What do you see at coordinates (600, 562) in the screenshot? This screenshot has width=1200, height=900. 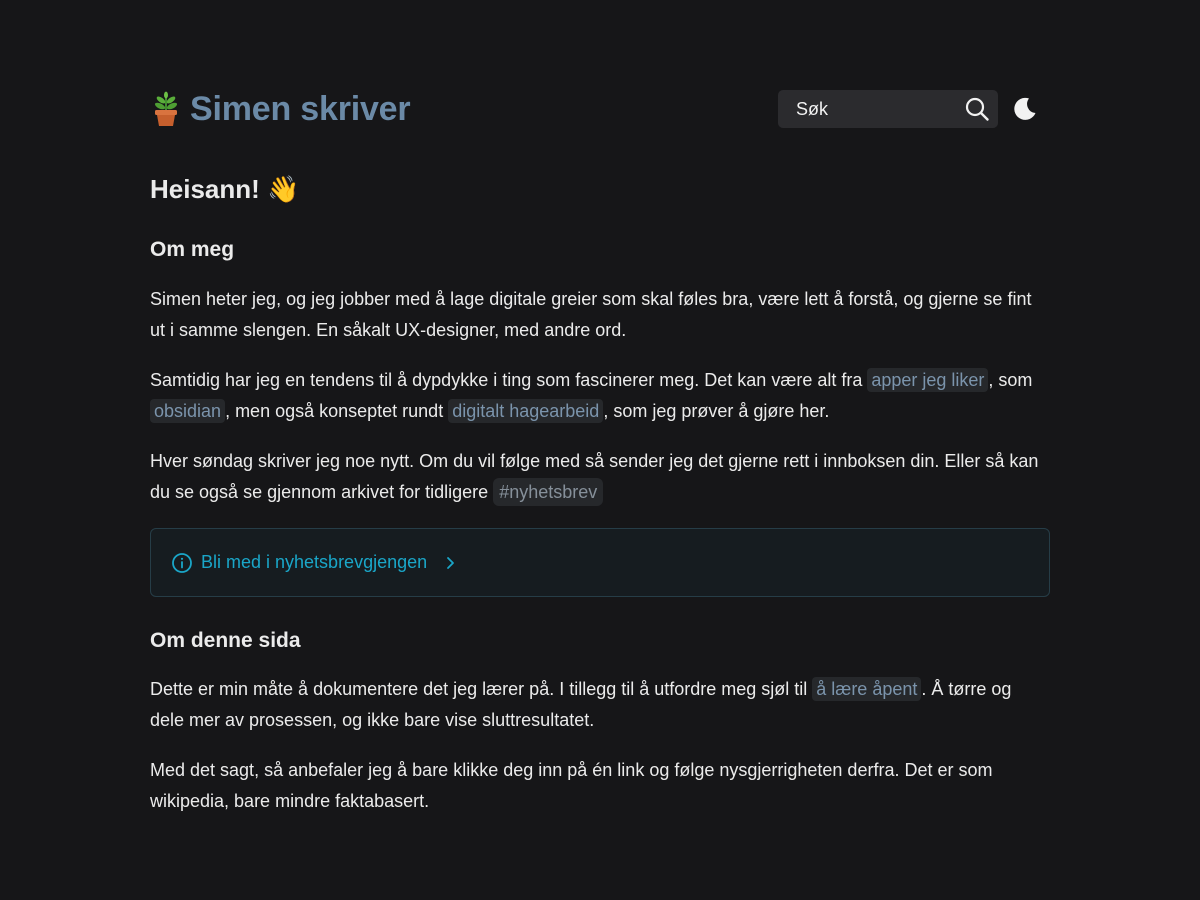 I see `newsletter-callout: Bli med i nyhetsbrevgjengen` at bounding box center [600, 562].